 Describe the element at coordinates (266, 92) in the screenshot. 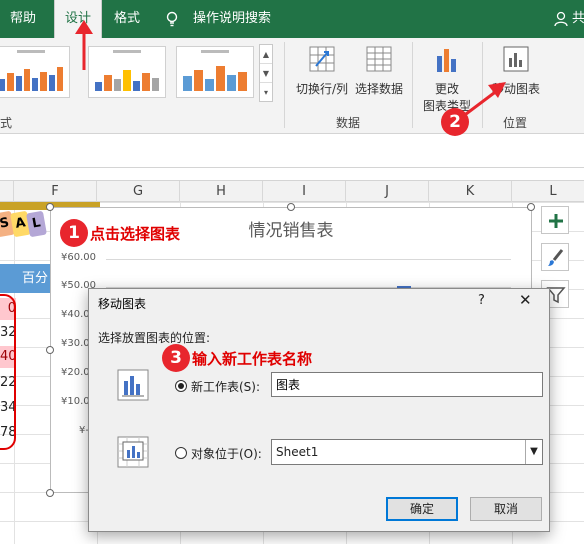

I see `gallery-more-icon: ▾` at that location.